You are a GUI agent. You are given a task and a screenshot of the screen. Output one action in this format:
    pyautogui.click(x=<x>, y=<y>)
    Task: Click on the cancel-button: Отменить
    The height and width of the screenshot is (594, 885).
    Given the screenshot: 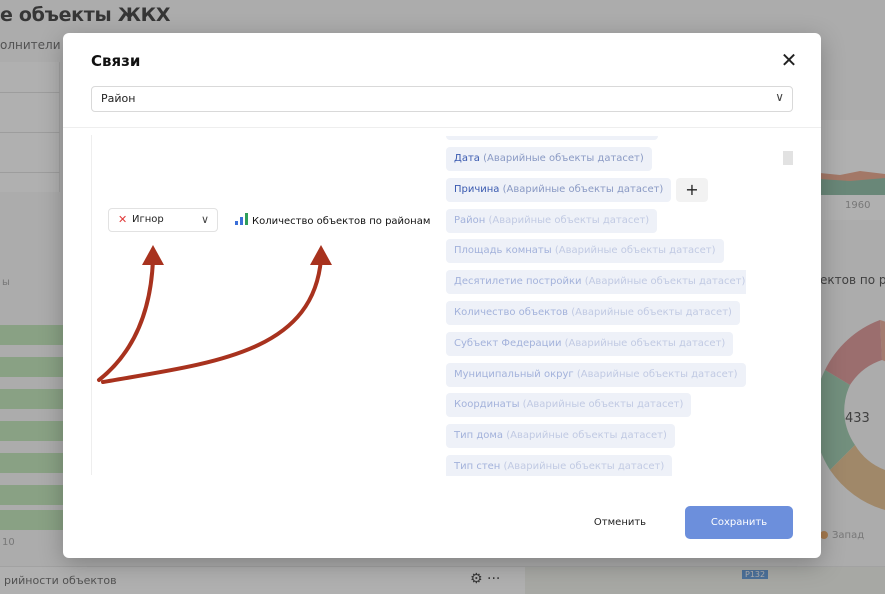 What is the action you would take?
    pyautogui.click(x=620, y=523)
    